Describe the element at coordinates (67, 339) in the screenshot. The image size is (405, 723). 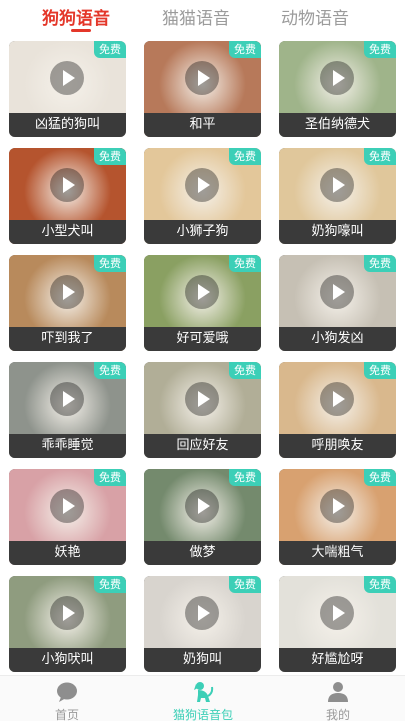
I see `sound-card-label: 吓到我了` at that location.